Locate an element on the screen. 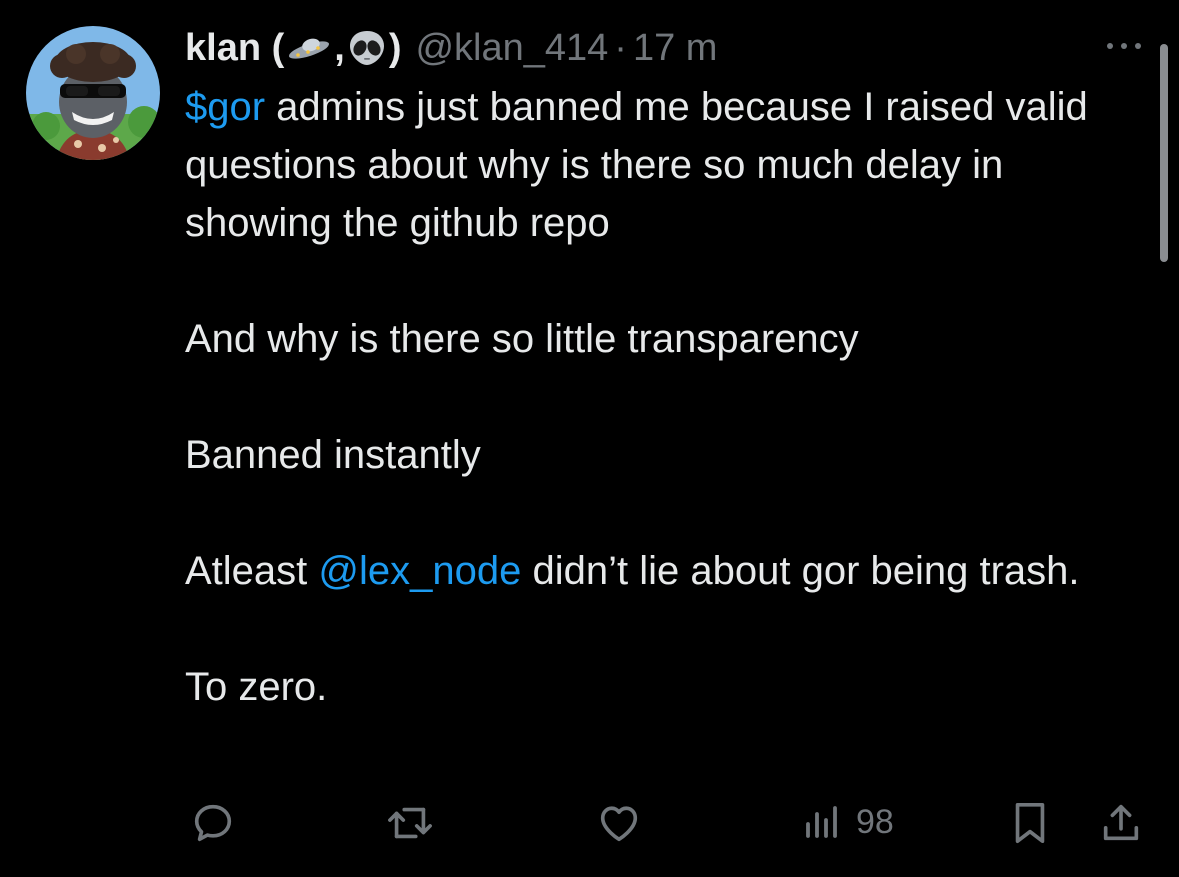 This screenshot has width=1179, height=877. alien-icon is located at coordinates (367, 48).